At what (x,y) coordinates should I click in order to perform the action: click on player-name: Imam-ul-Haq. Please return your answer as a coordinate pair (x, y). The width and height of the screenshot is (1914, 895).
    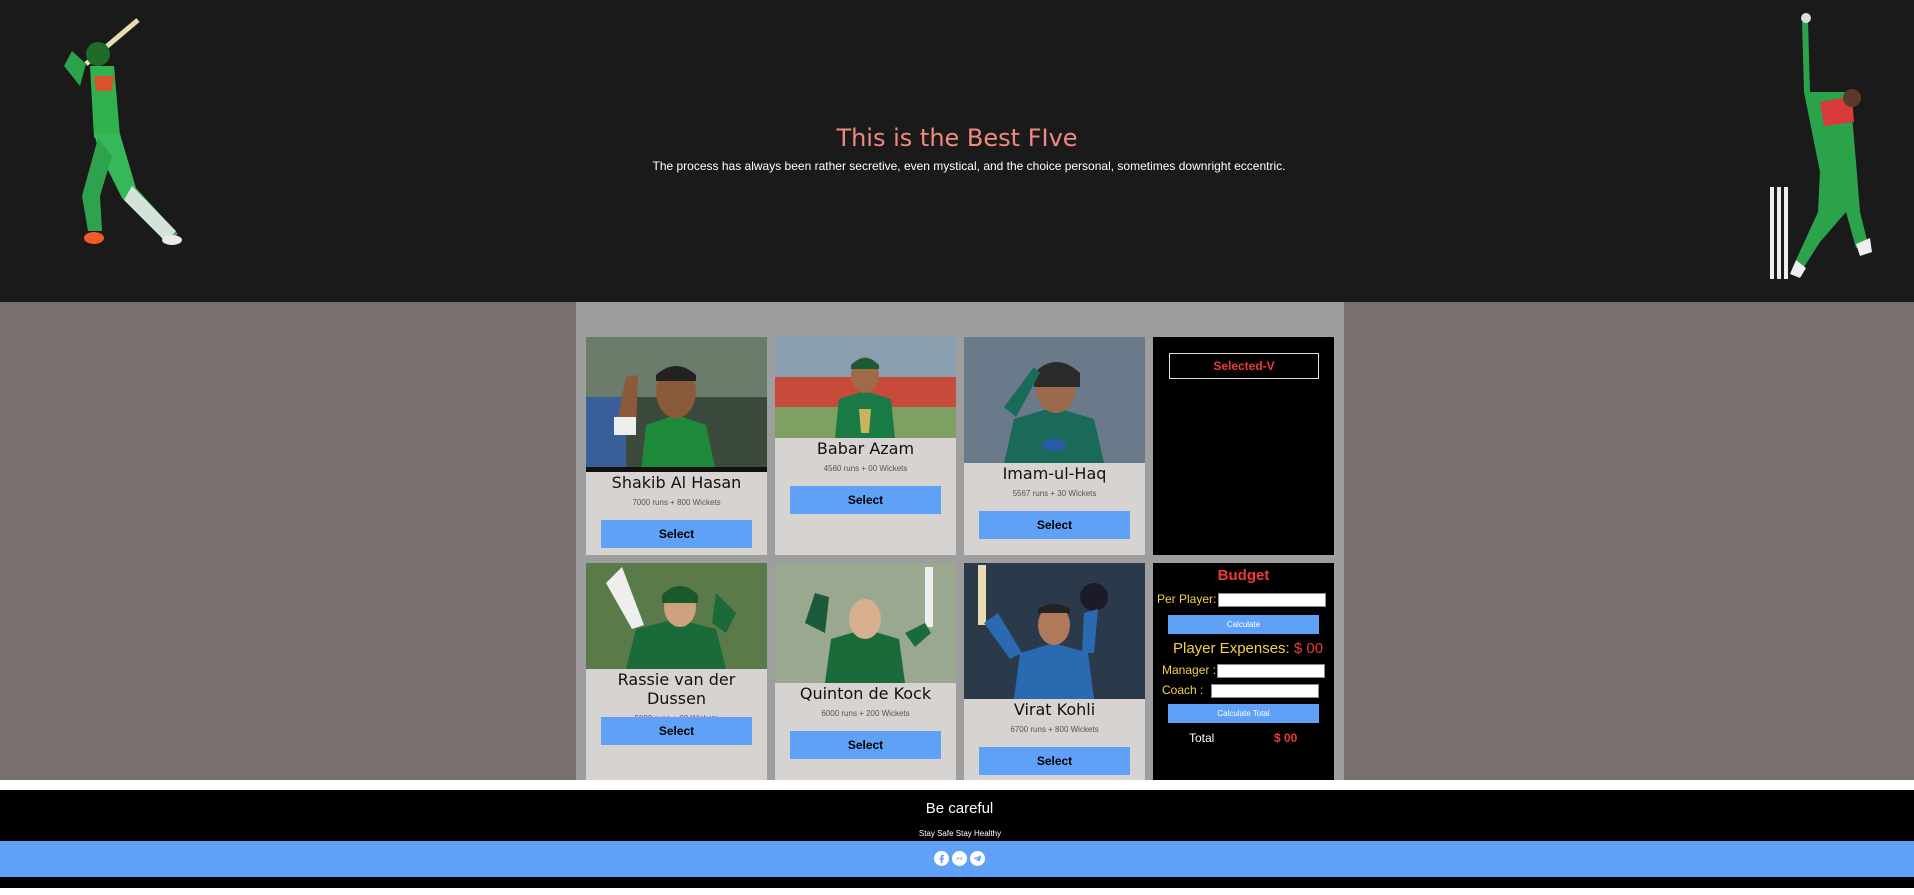
    Looking at the image, I should click on (1054, 473).